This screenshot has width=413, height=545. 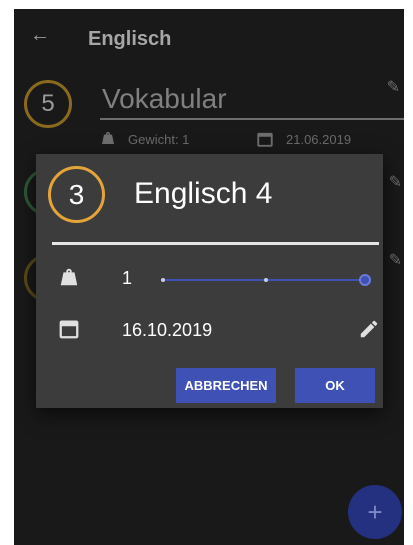 I want to click on level-badge: 5, so click(x=48, y=104).